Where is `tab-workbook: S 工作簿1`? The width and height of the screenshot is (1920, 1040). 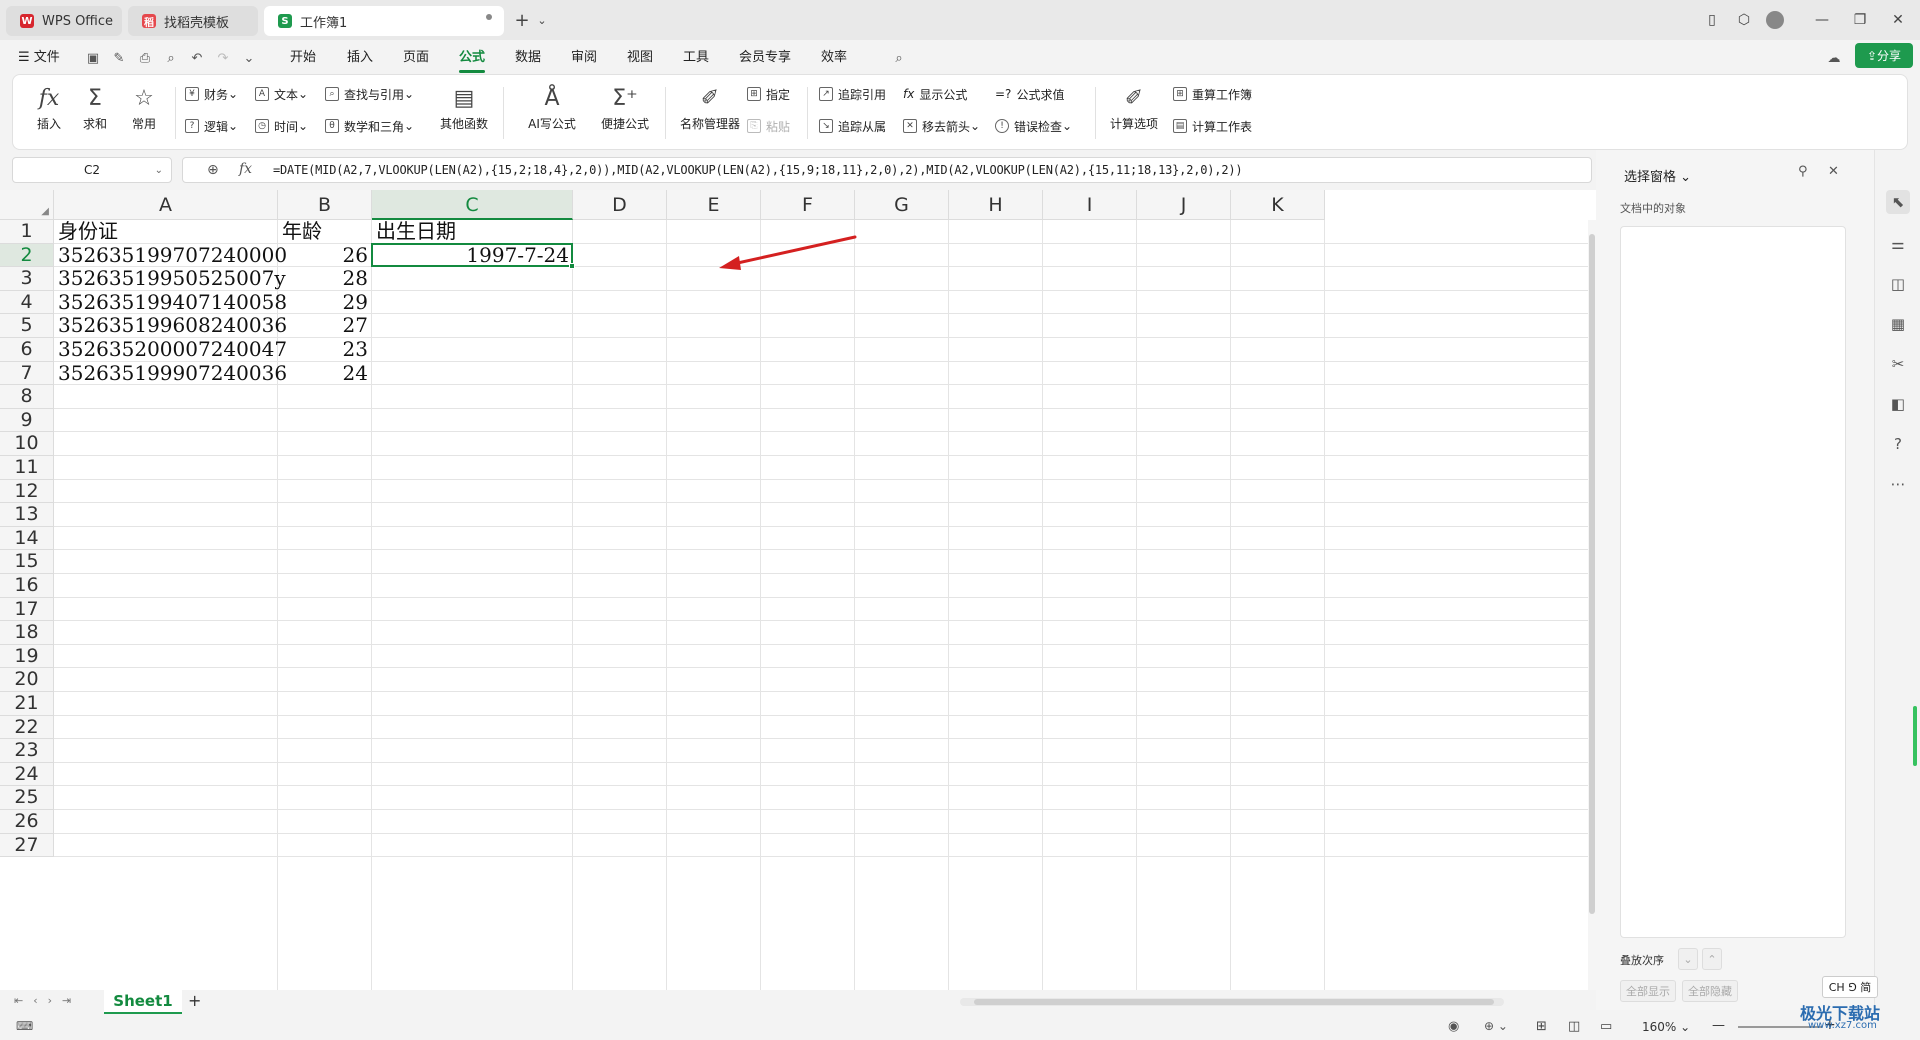
tab-workbook: S 工作簿1 is located at coordinates (384, 21).